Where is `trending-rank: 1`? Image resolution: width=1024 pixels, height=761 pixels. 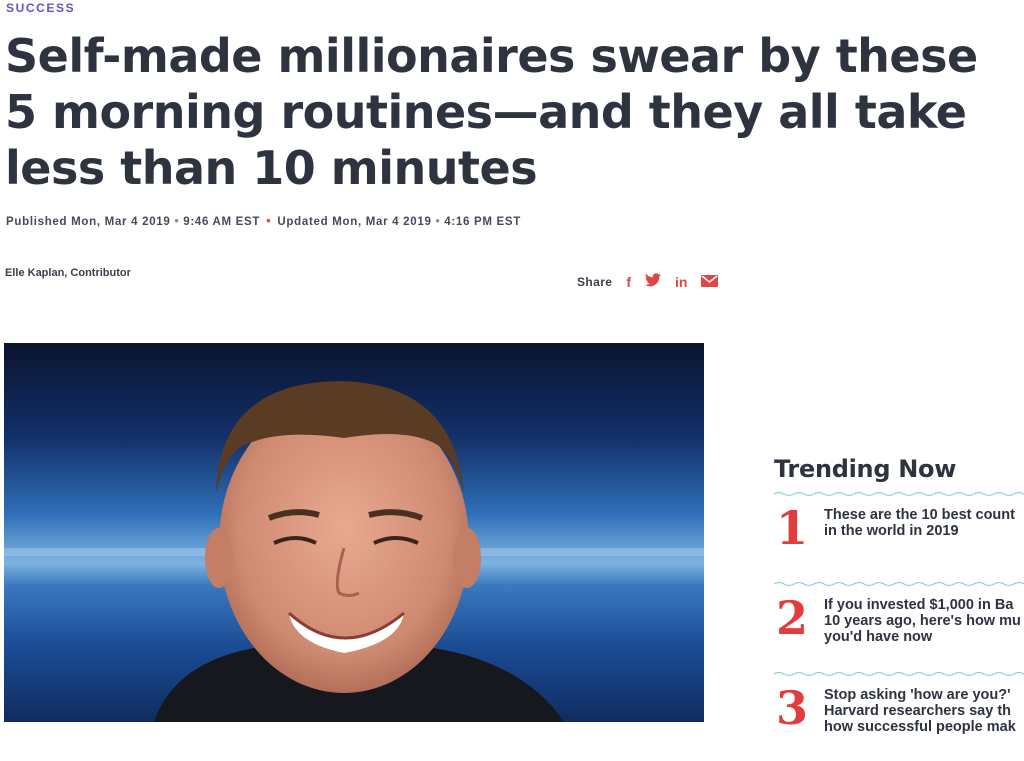 trending-rank: 1 is located at coordinates (791, 528).